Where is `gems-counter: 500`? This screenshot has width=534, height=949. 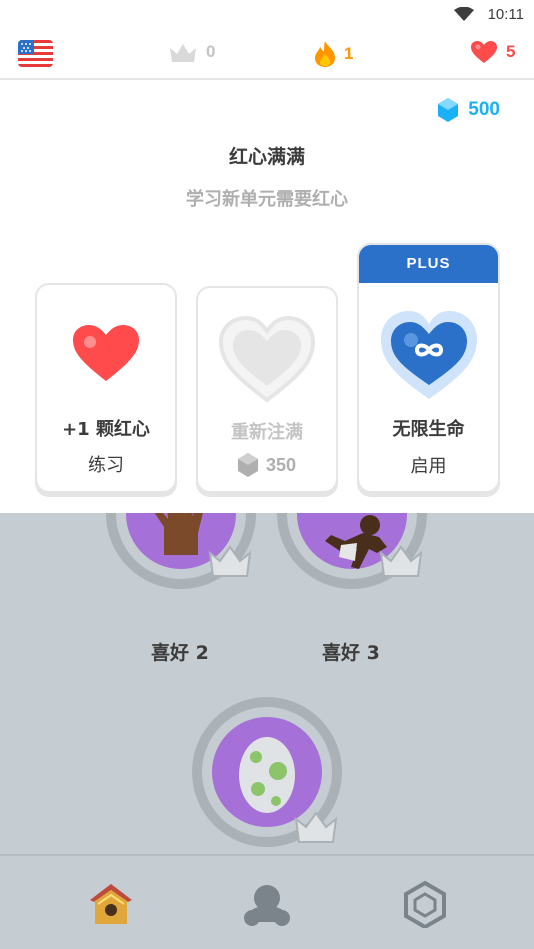
gems-counter: 500 is located at coordinates (469, 110).